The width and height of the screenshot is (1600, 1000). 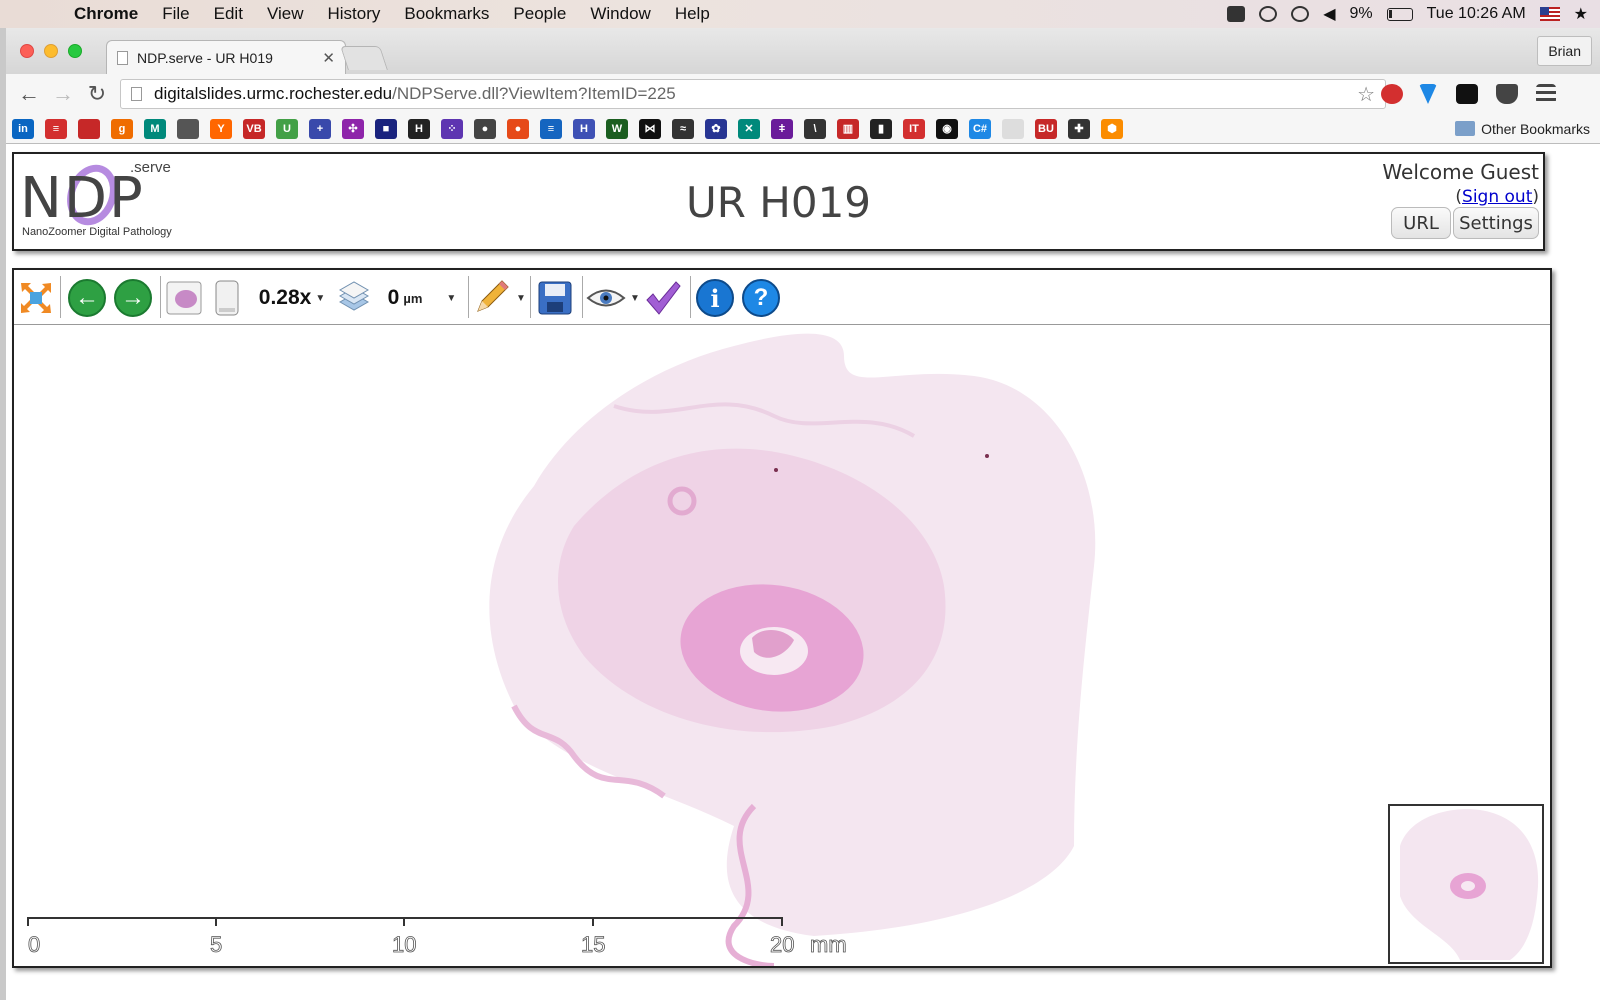 What do you see at coordinates (227, 298) in the screenshot?
I see `slide-label-icon` at bounding box center [227, 298].